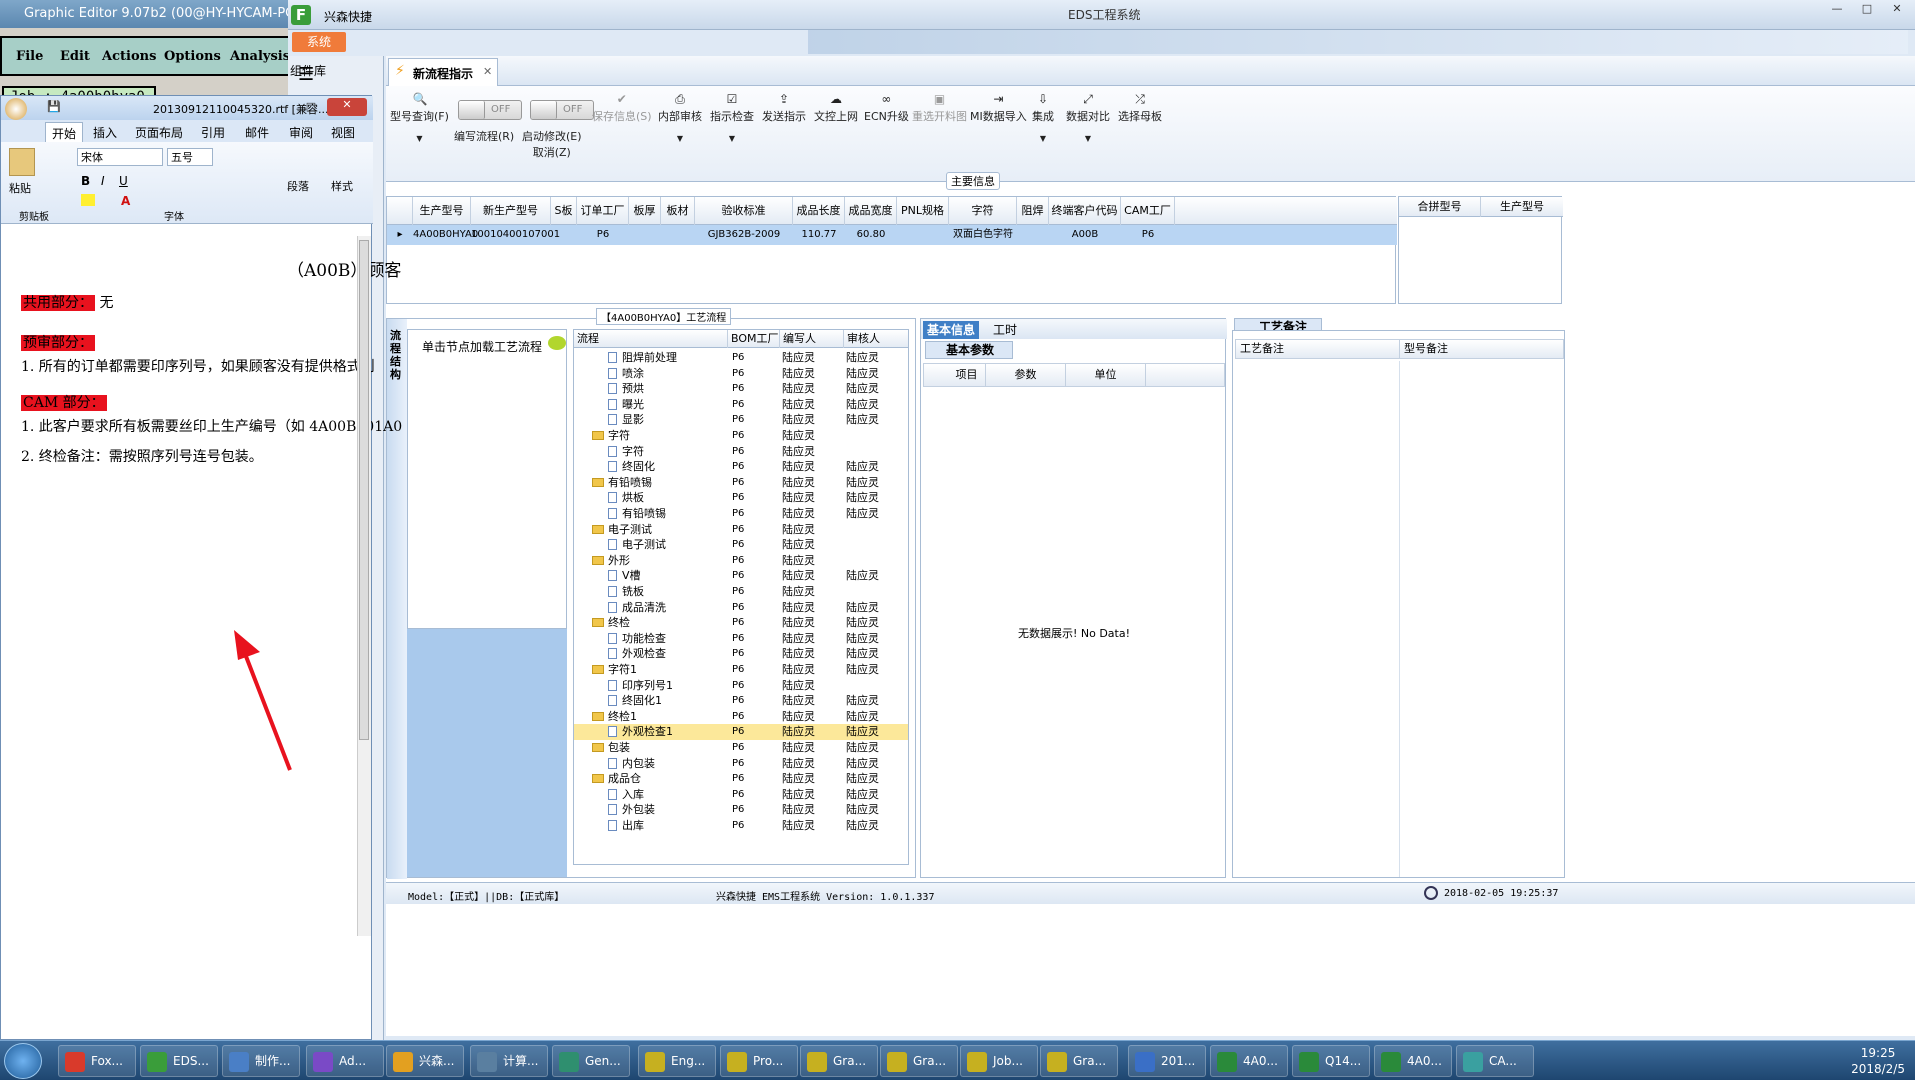 The width and height of the screenshot is (1915, 1080). Describe the element at coordinates (105, 132) in the screenshot. I see `ribbon-tab-insert: 插入` at that location.